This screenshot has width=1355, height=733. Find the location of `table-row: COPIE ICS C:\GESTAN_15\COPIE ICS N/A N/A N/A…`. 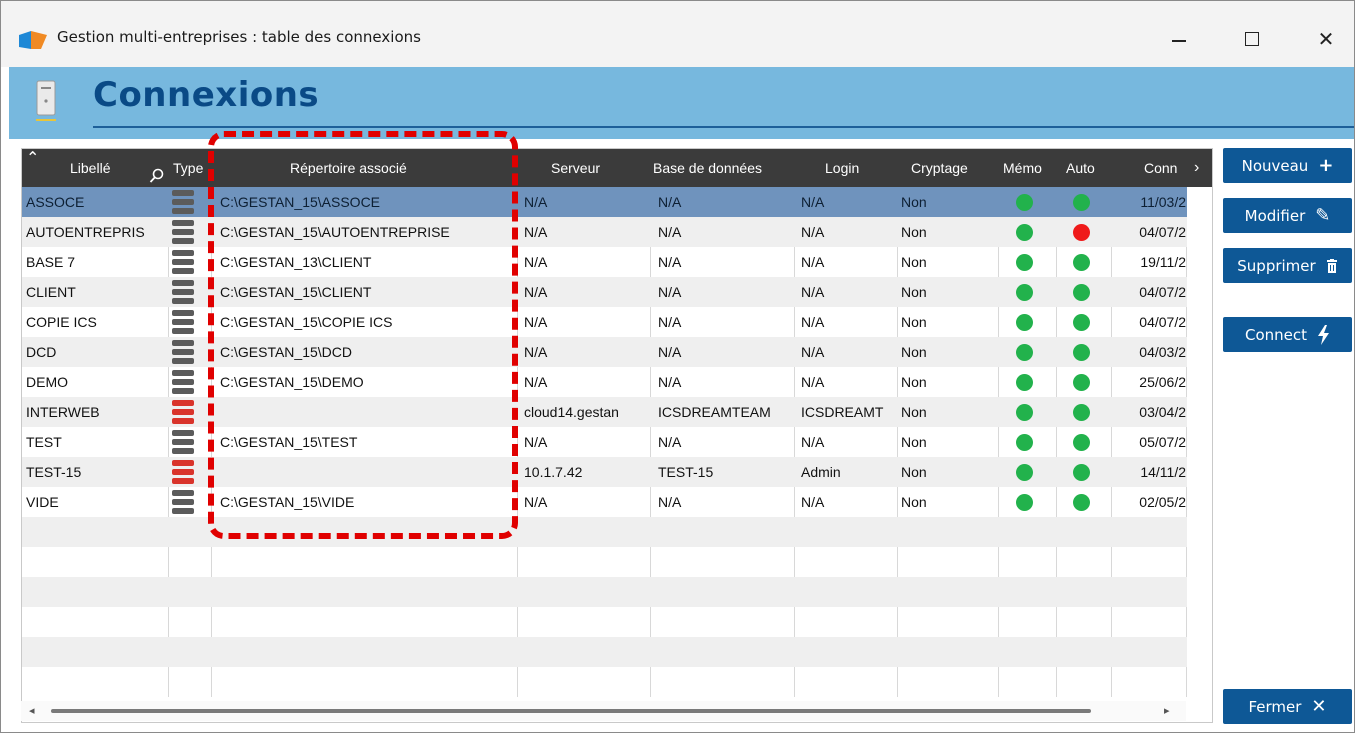

table-row: COPIE ICS C:\GESTAN_15\COPIE ICS N/A N/A N/A… is located at coordinates (604, 322).